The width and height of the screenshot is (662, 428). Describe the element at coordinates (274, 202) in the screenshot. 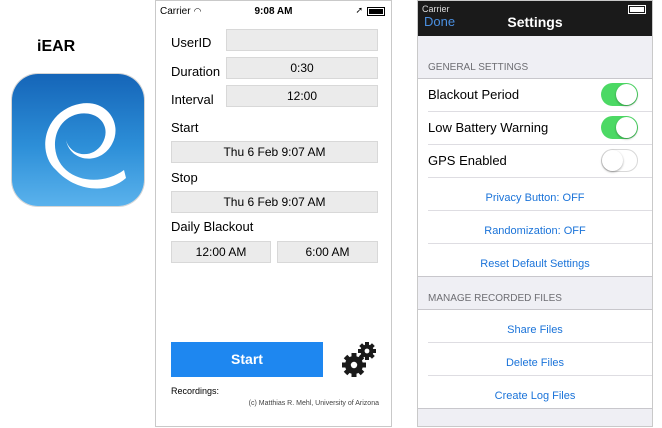

I see `stop-date-field: Thu 6 Feb 9:07 AM` at that location.